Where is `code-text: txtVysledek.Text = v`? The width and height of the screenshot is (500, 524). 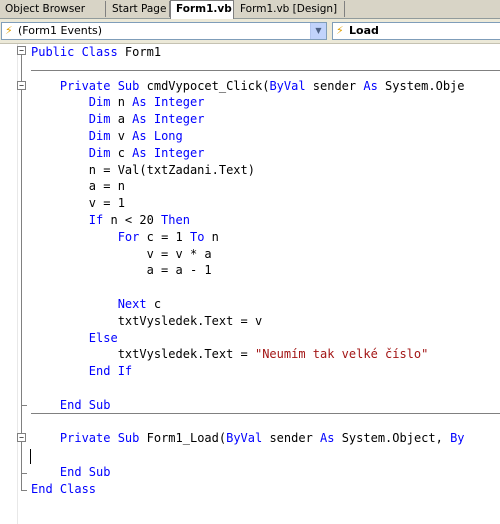 code-text: txtVysledek.Text = v is located at coordinates (147, 320).